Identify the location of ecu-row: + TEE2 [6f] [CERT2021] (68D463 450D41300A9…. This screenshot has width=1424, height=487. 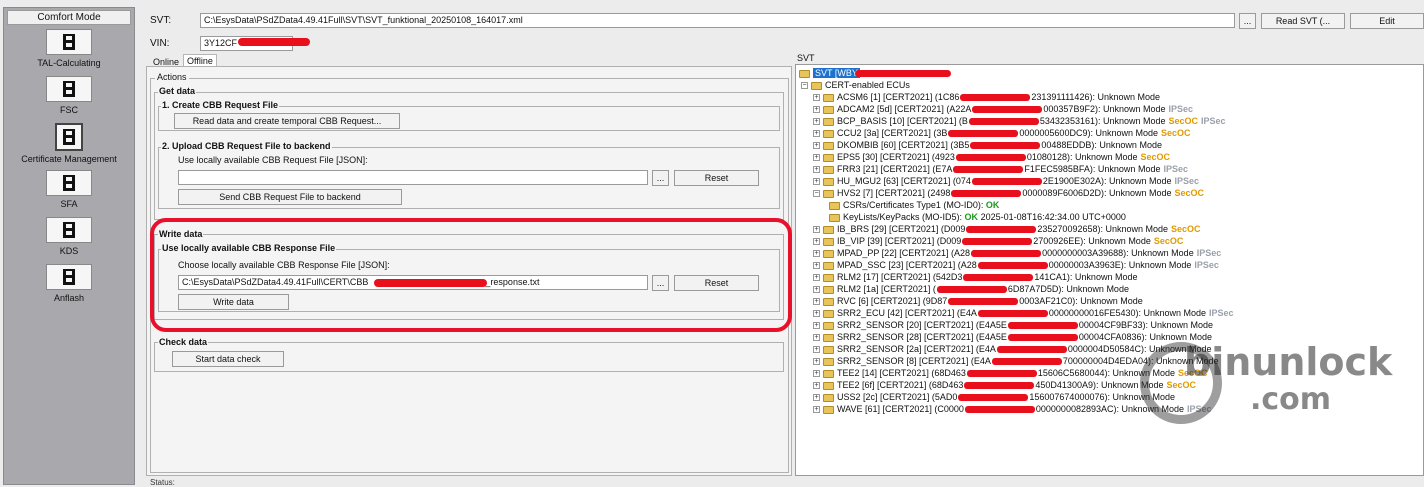
(1004, 385).